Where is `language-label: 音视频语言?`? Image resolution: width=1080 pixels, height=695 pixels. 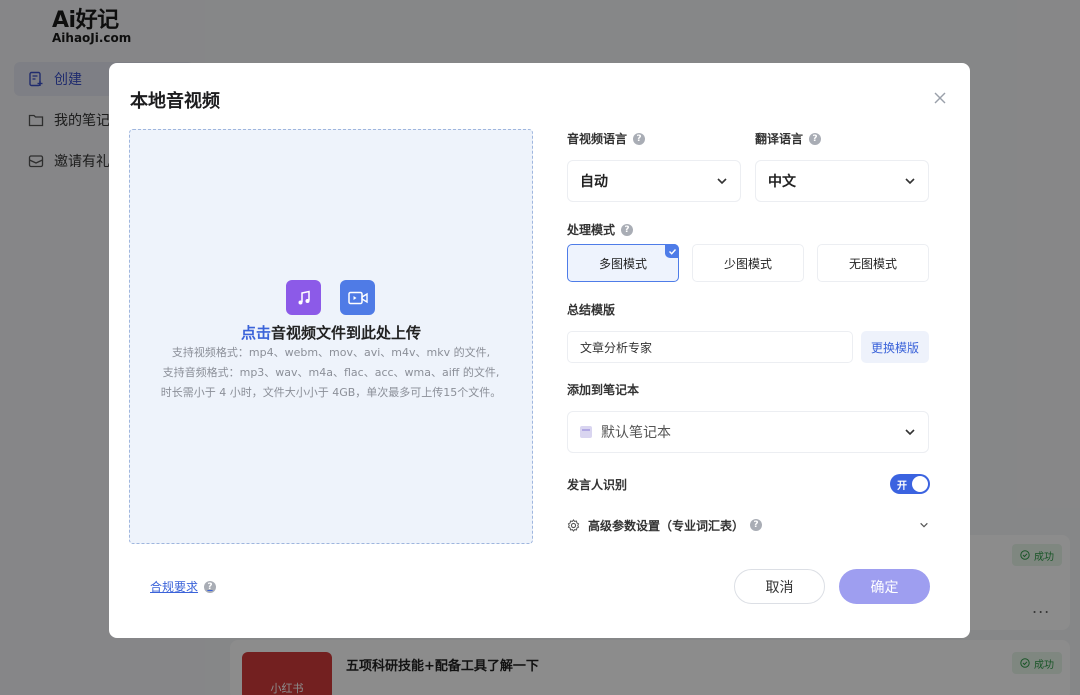
language-label: 音视频语言? is located at coordinates (606, 138).